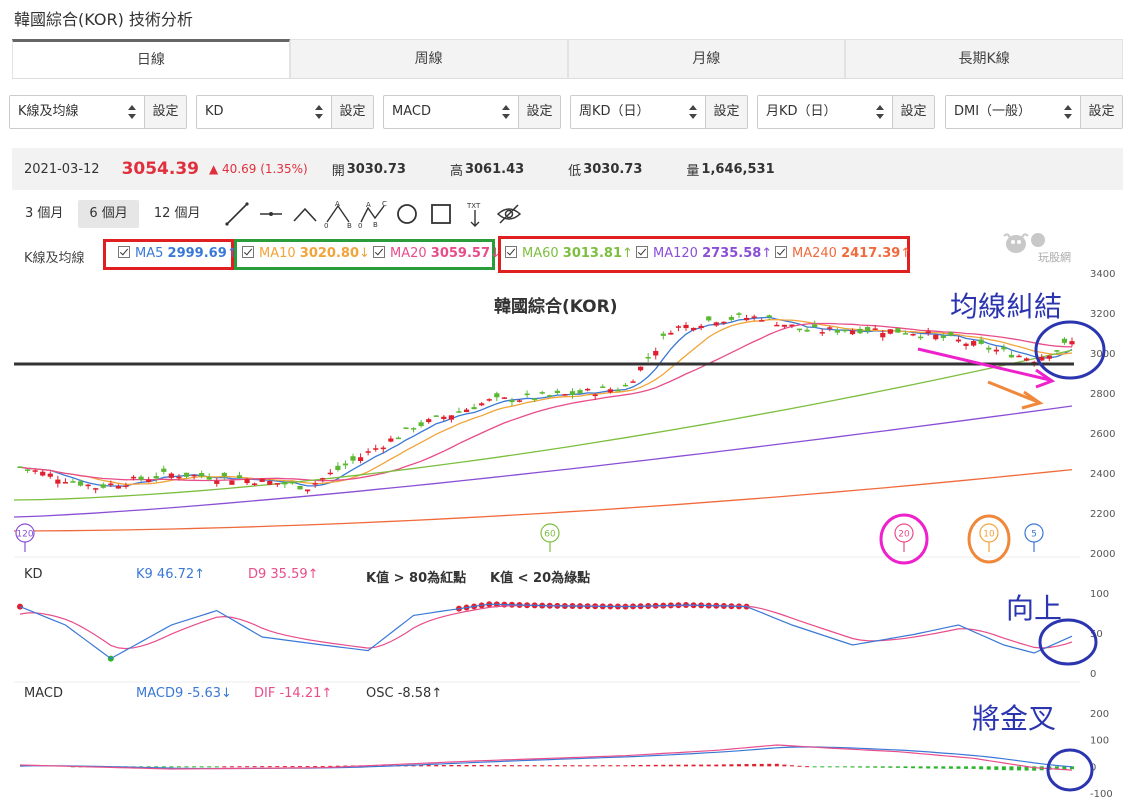 This screenshot has width=1146, height=802. I want to click on range-12-months-button: 12 個月, so click(177, 214).